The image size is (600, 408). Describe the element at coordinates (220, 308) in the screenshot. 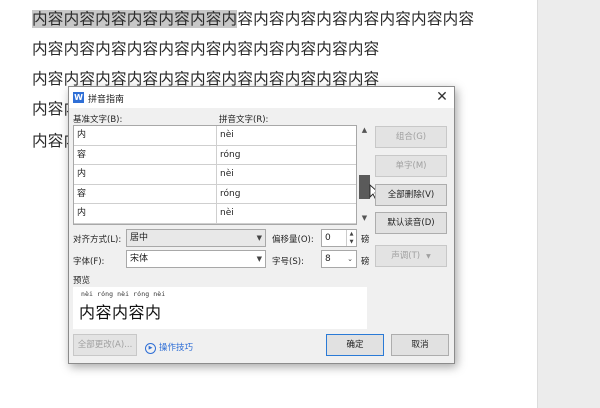

I see `preview-panel: nèi róng nèi róng nèi 内容内容内` at that location.